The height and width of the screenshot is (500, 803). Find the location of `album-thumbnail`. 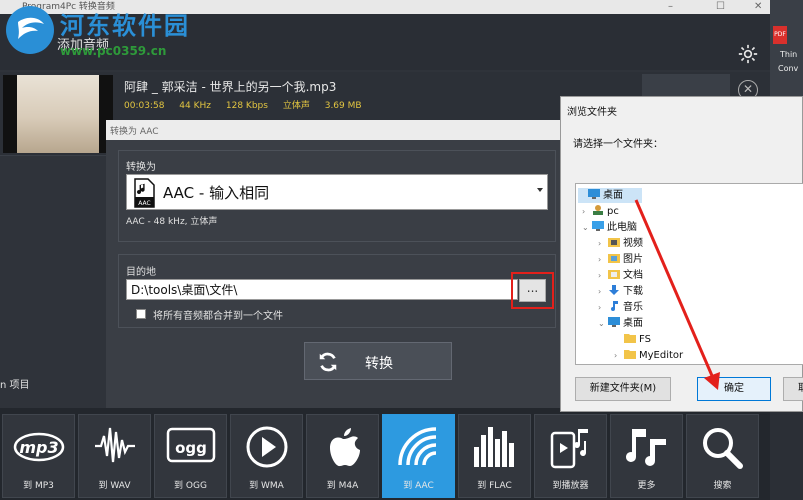

album-thumbnail is located at coordinates (58, 114).